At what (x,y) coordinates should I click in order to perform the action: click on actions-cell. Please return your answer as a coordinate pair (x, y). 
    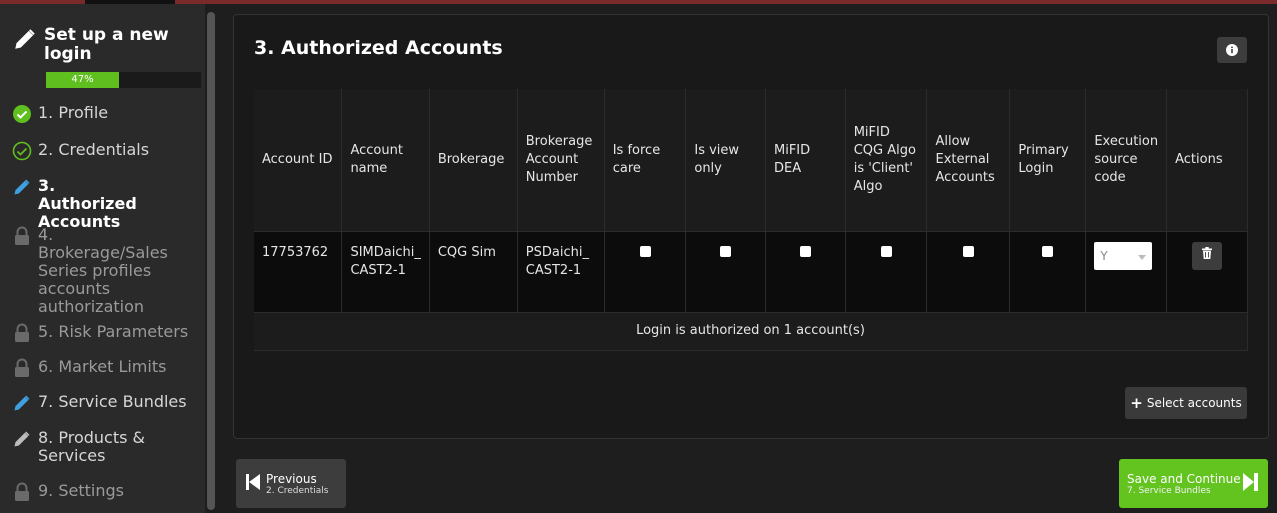
    Looking at the image, I should click on (1207, 272).